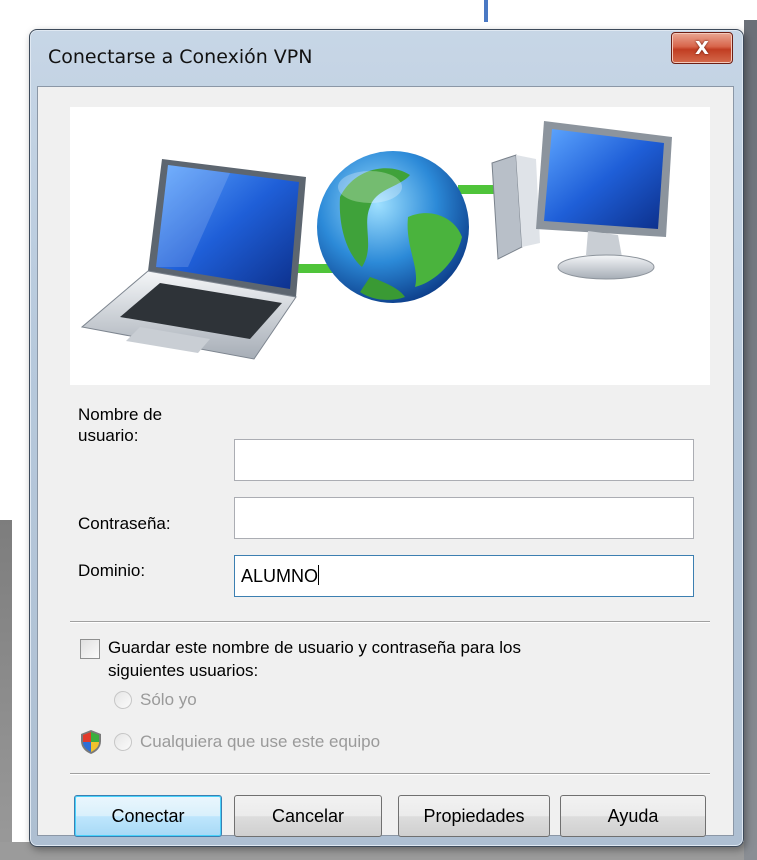  I want to click on password-label: Contraseña:, so click(124, 523).